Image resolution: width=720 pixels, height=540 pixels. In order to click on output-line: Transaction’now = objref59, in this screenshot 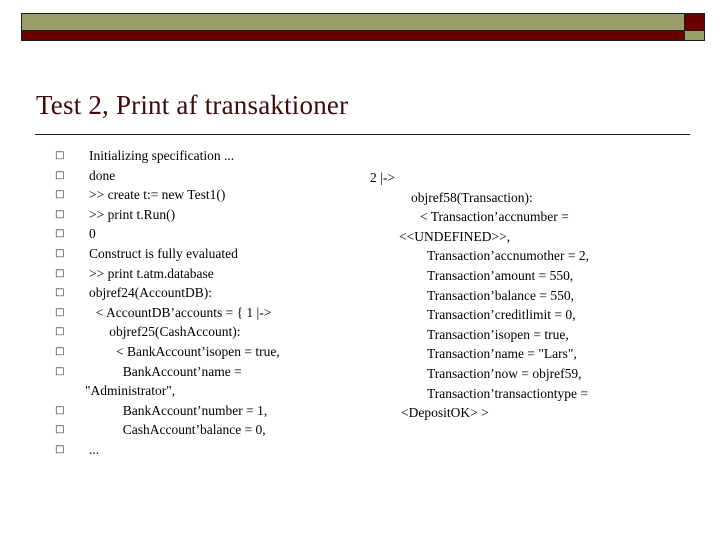, I will do `click(504, 373)`.